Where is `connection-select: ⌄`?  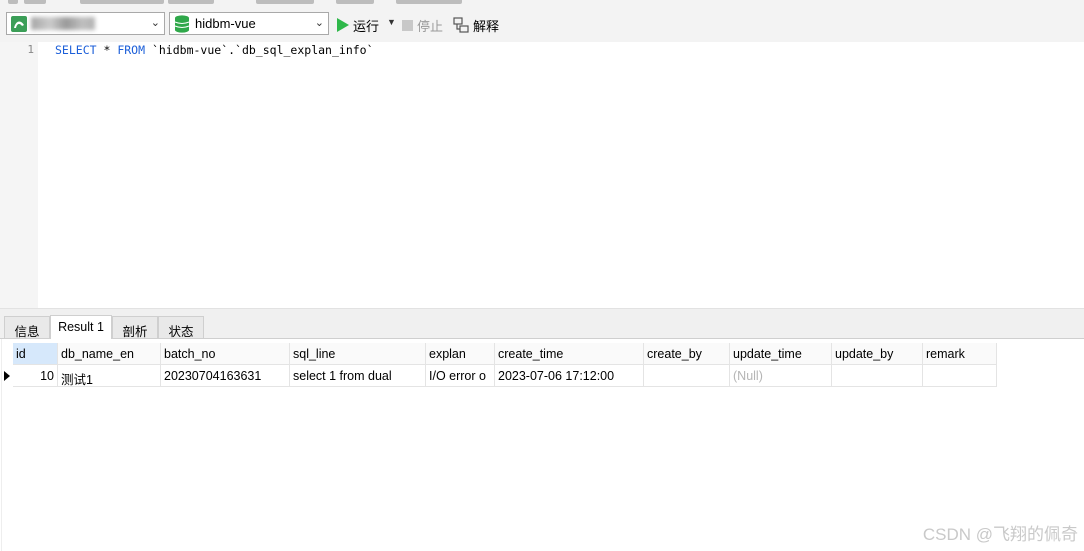 connection-select: ⌄ is located at coordinates (85, 23).